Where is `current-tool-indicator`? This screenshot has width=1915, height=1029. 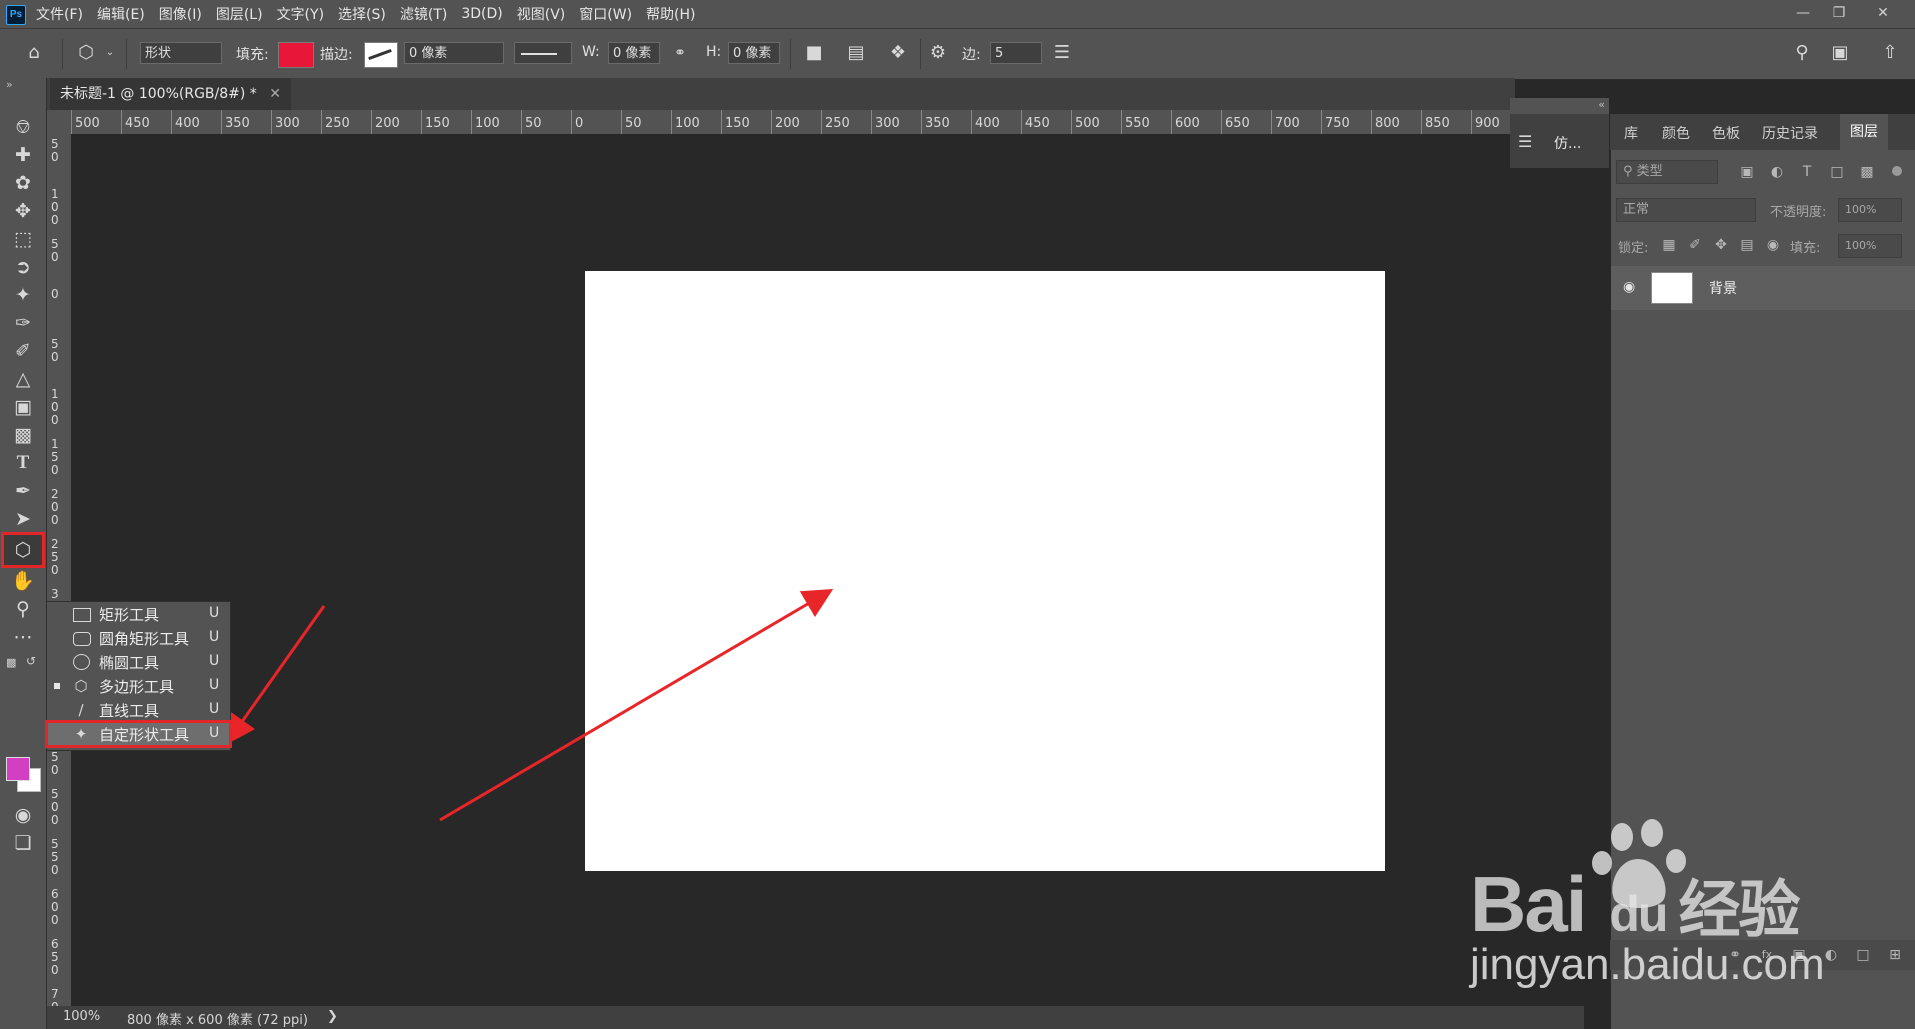
current-tool-indicator is located at coordinates (57, 686).